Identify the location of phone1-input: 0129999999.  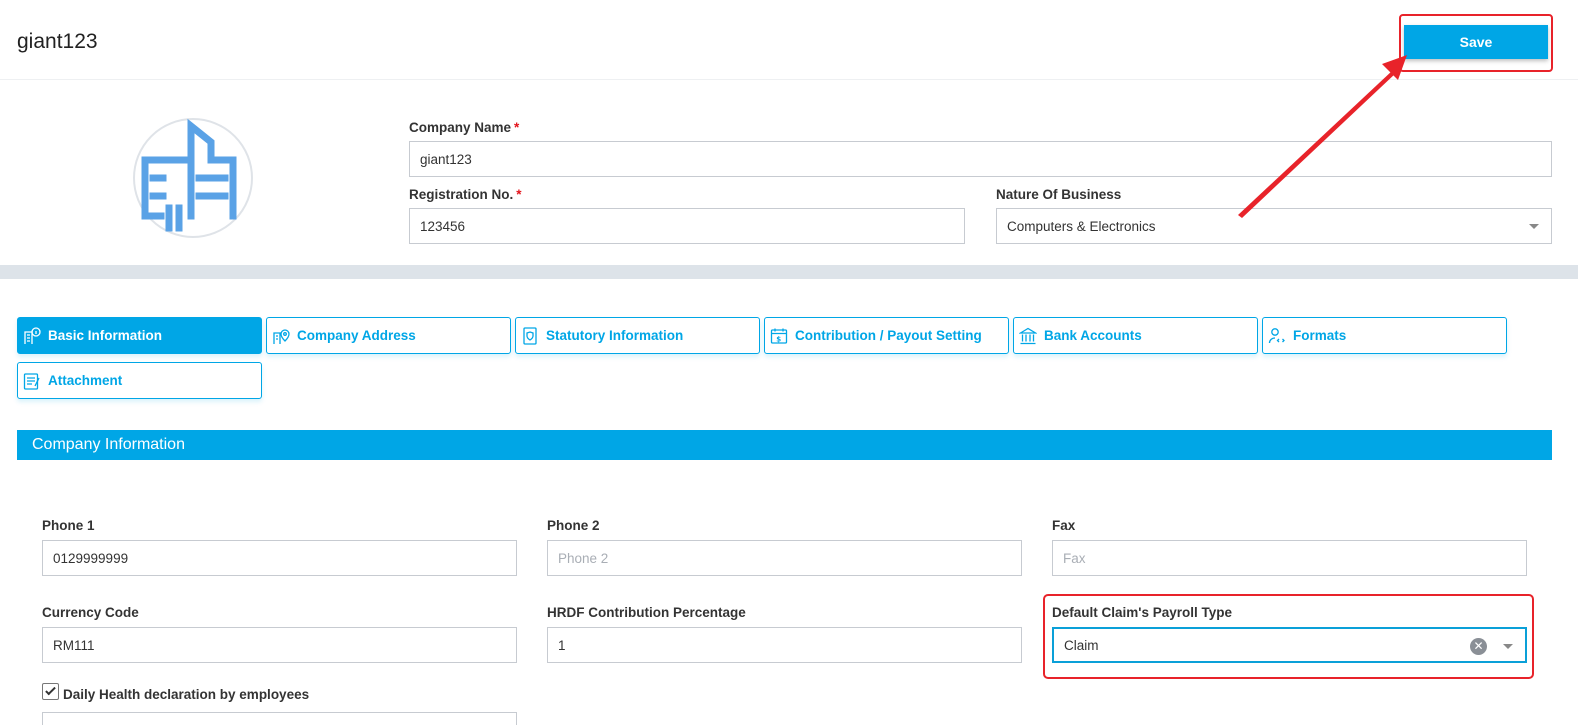
(279, 558).